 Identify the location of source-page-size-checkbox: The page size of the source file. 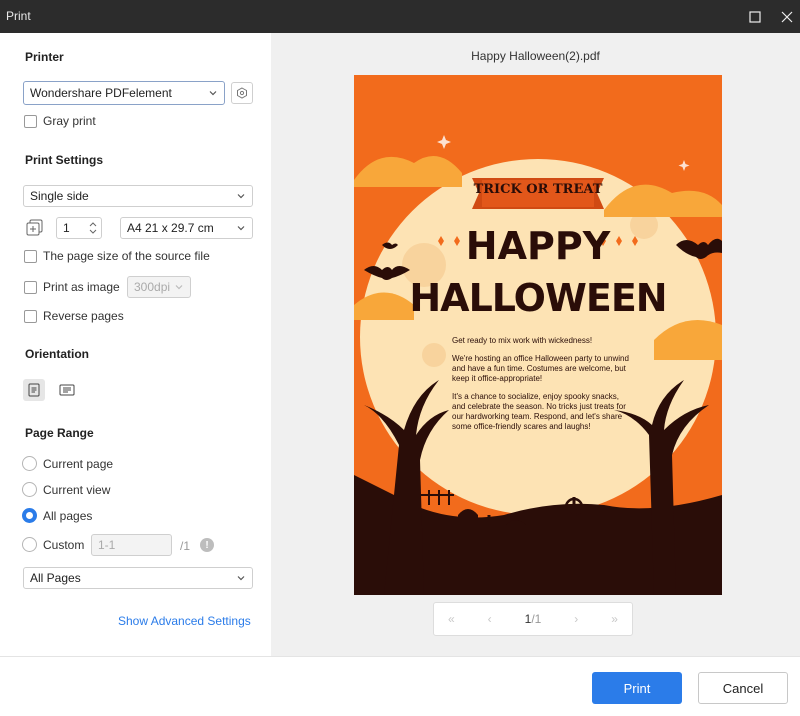
(117, 256).